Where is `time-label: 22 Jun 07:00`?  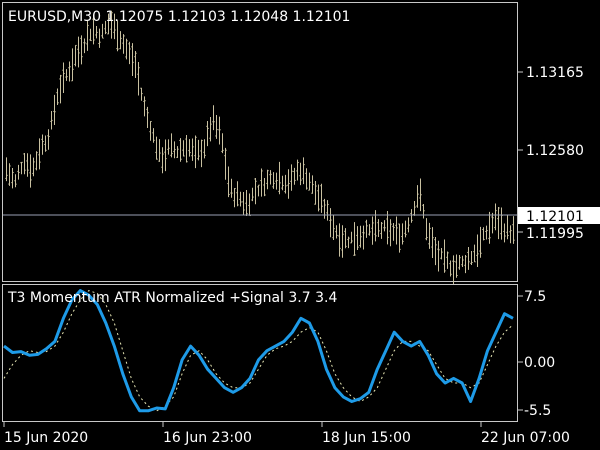
time-label: 22 Jun 07:00 is located at coordinates (525, 438).